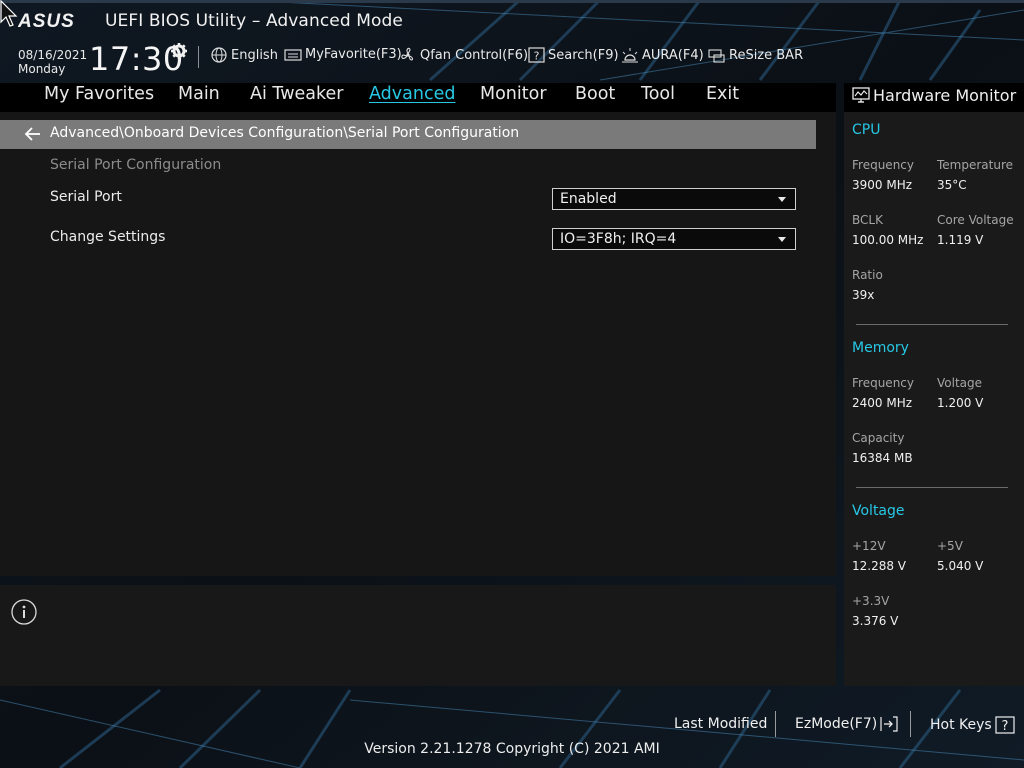 This screenshot has height=768, width=1024. What do you see at coordinates (595, 94) in the screenshot?
I see `tab-boot: Boot` at bounding box center [595, 94].